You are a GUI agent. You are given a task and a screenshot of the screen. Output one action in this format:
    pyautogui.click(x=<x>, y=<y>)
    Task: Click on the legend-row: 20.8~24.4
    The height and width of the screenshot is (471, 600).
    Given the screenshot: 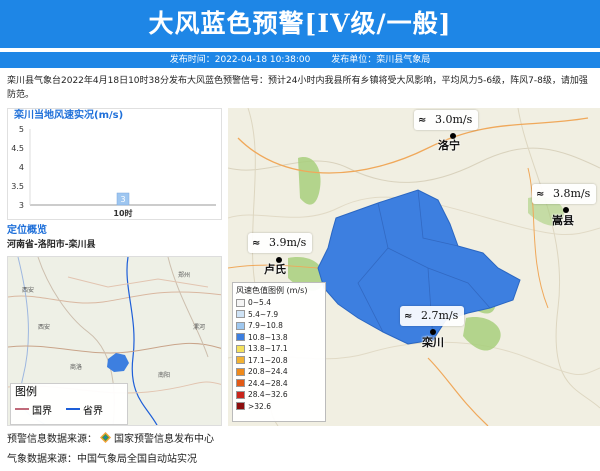 What is the action you would take?
    pyautogui.click(x=279, y=372)
    